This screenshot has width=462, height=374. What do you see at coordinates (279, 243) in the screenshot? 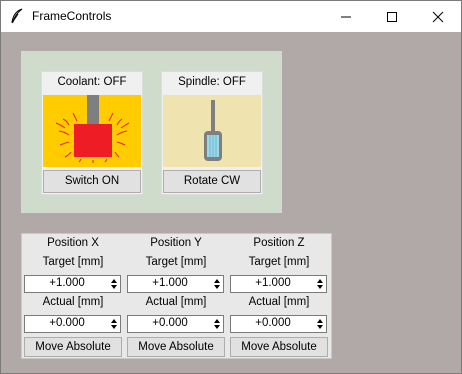
I see `position-z-header: Position Z` at bounding box center [279, 243].